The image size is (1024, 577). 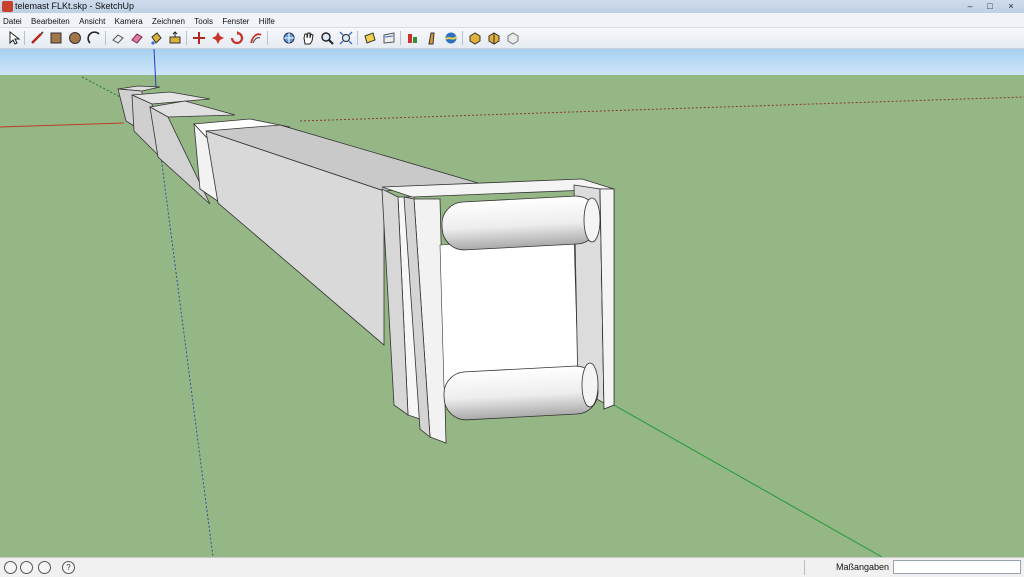 I want to click on menu-ansicht: Ansicht, so click(x=92, y=22).